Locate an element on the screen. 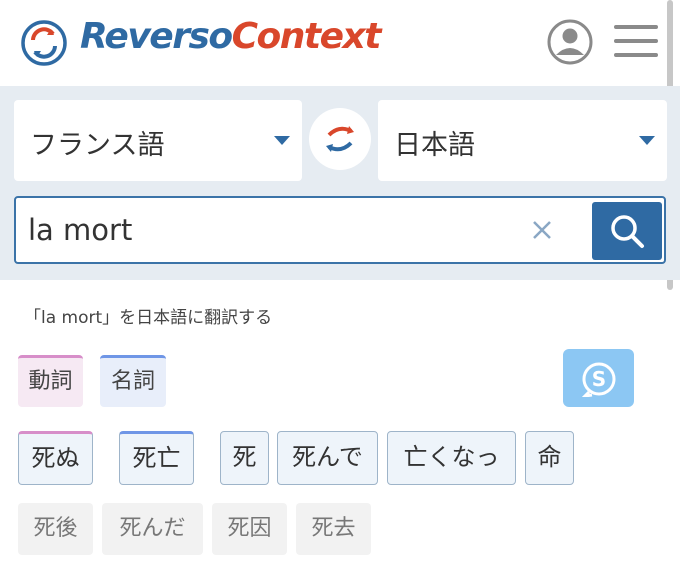 The image size is (680, 579). swap-languages-button is located at coordinates (340, 139).